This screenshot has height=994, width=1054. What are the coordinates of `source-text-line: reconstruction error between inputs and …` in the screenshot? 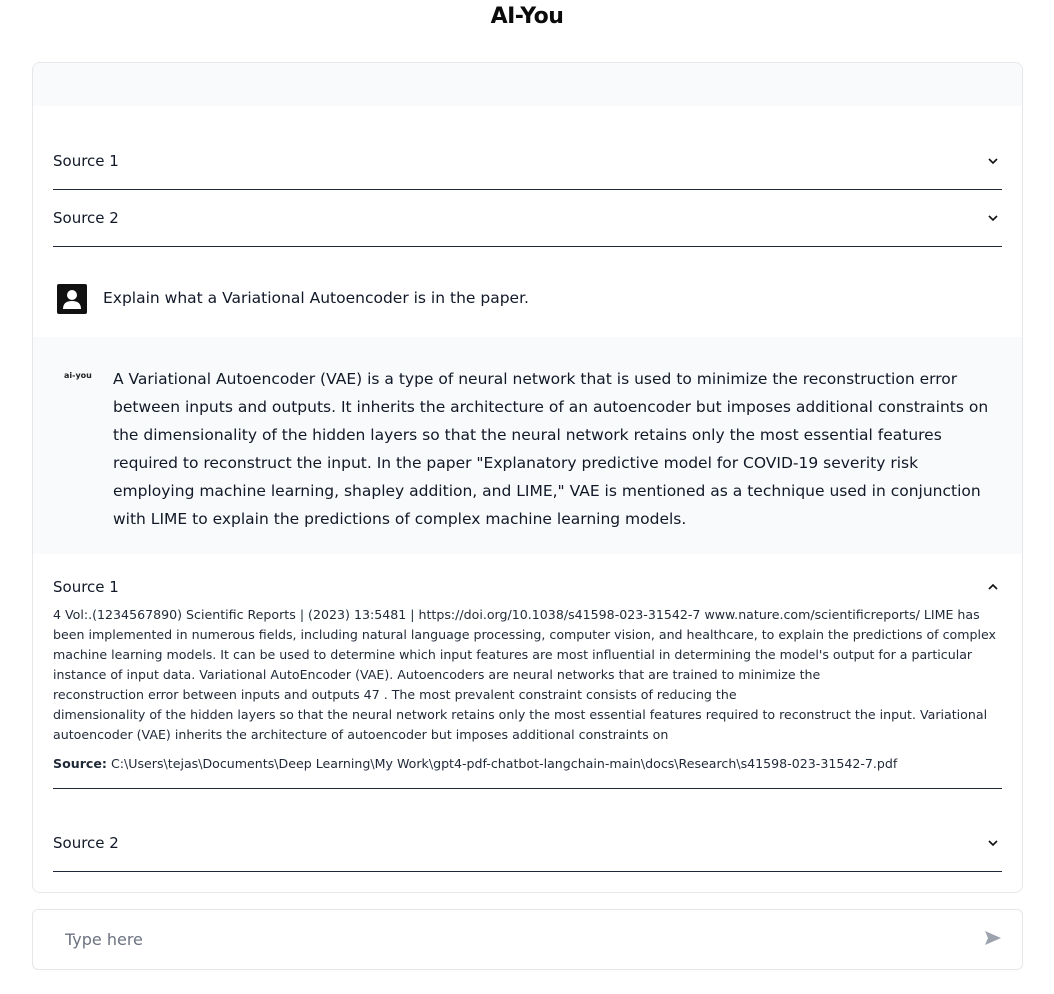 It's located at (395, 694).